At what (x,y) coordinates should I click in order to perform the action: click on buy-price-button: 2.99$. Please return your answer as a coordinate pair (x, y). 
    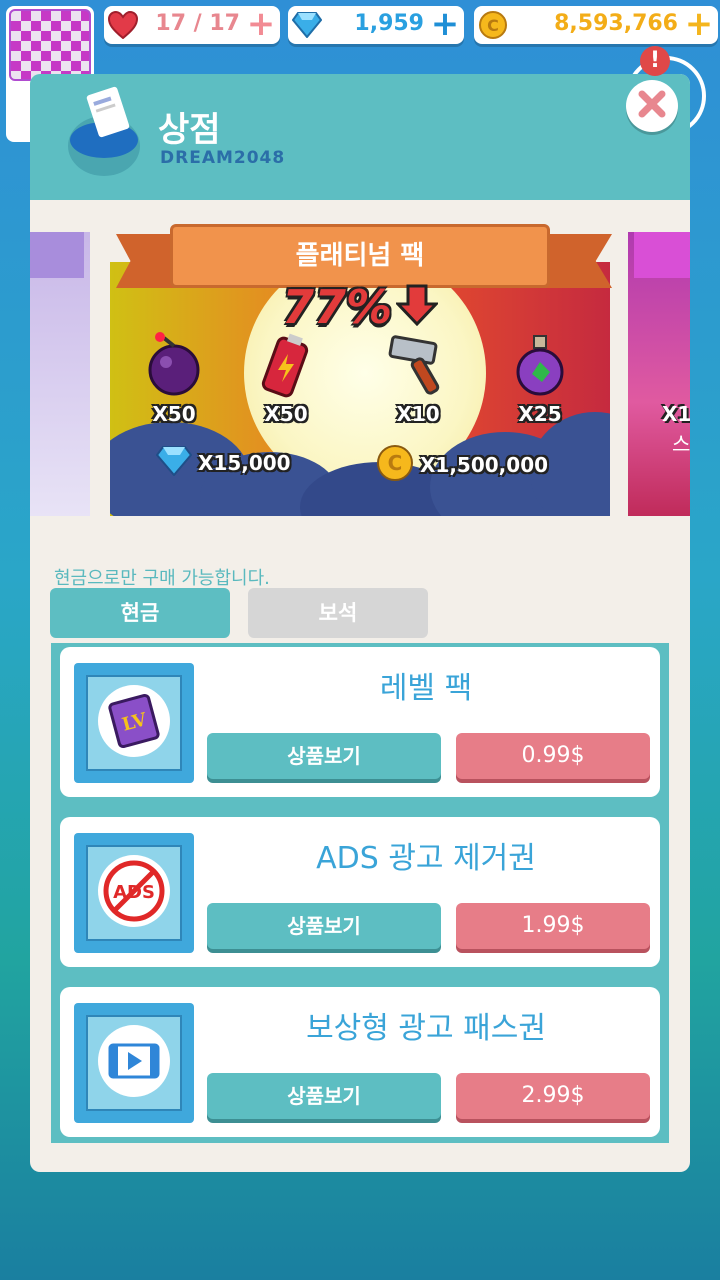
    Looking at the image, I should click on (553, 1096).